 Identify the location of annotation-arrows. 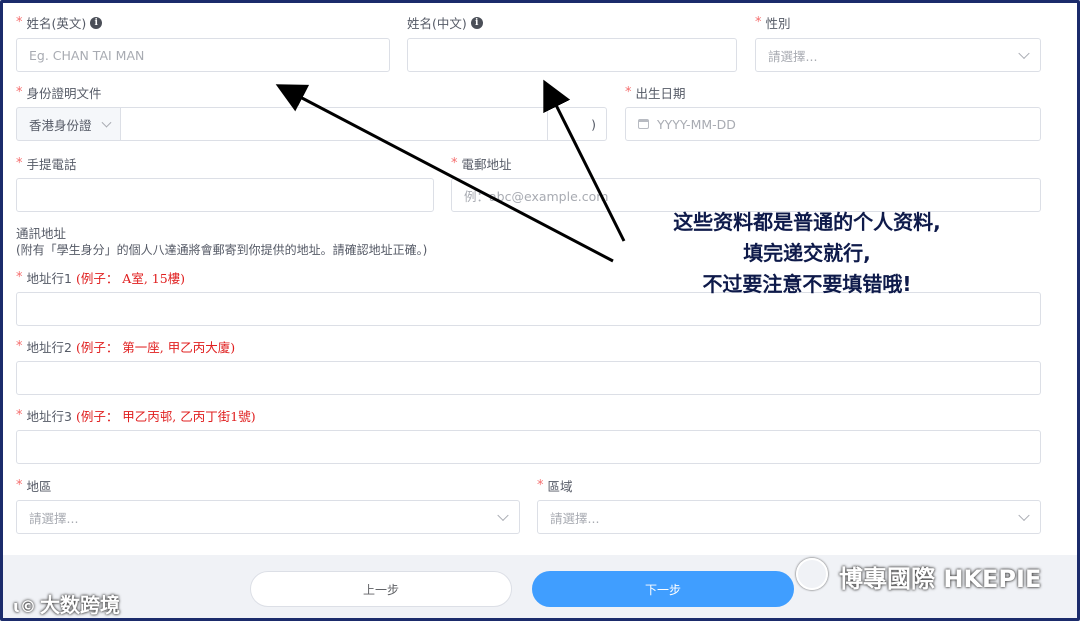
(450, 171).